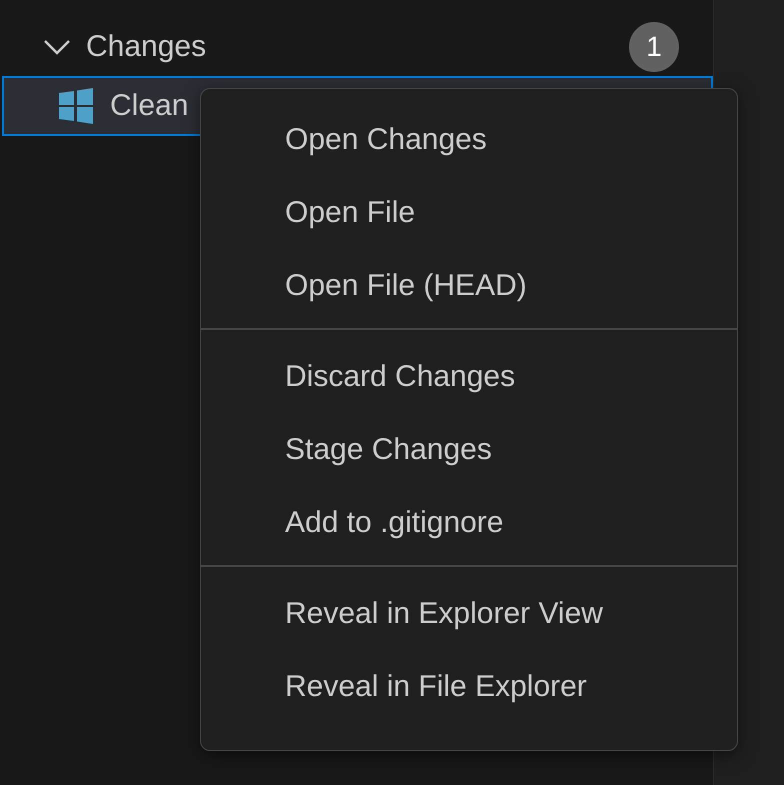 The image size is (784, 785). I want to click on menu-item: Open File, so click(469, 212).